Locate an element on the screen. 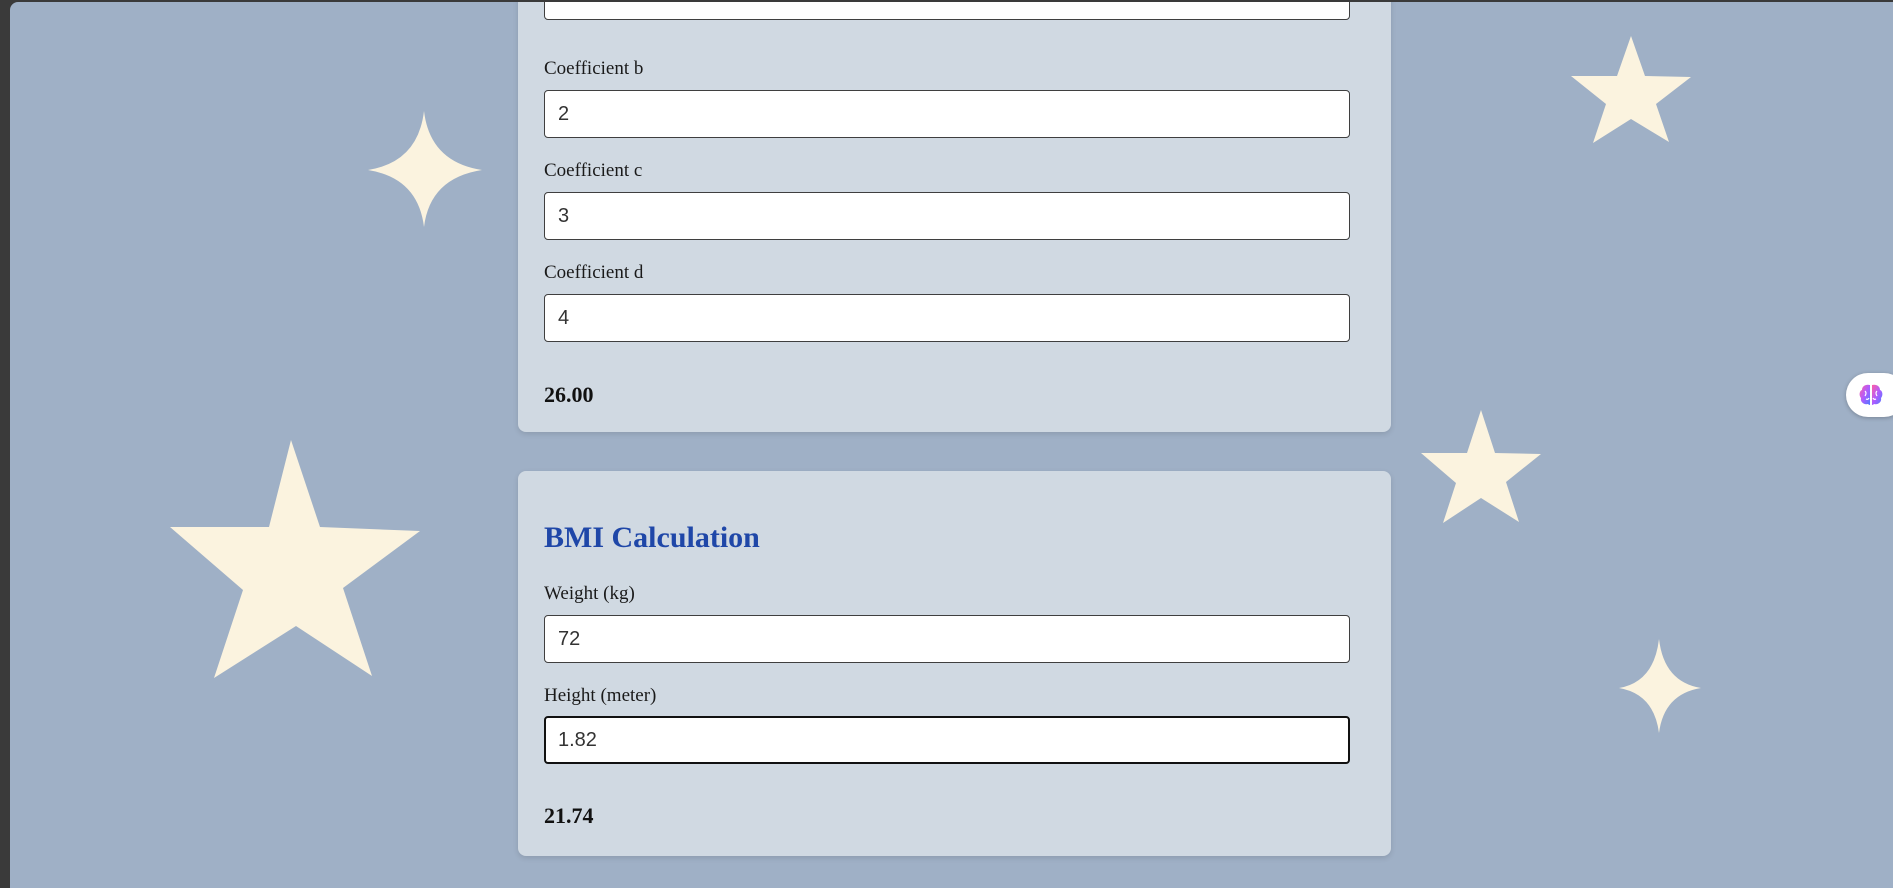 Image resolution: width=1893 pixels, height=888 pixels. coefficient-d-input is located at coordinates (947, 318).